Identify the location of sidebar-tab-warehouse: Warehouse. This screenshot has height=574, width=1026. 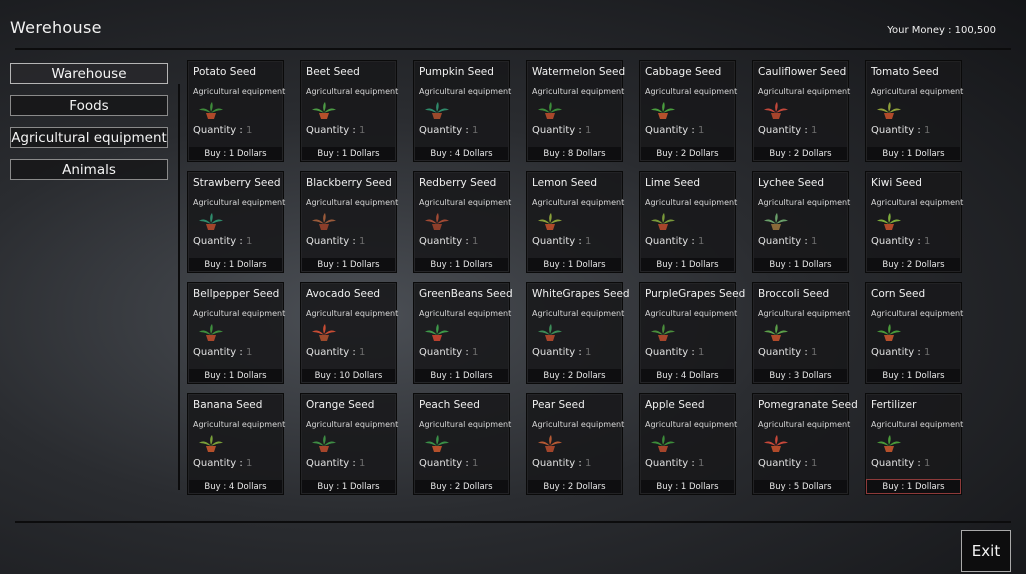
(89, 73).